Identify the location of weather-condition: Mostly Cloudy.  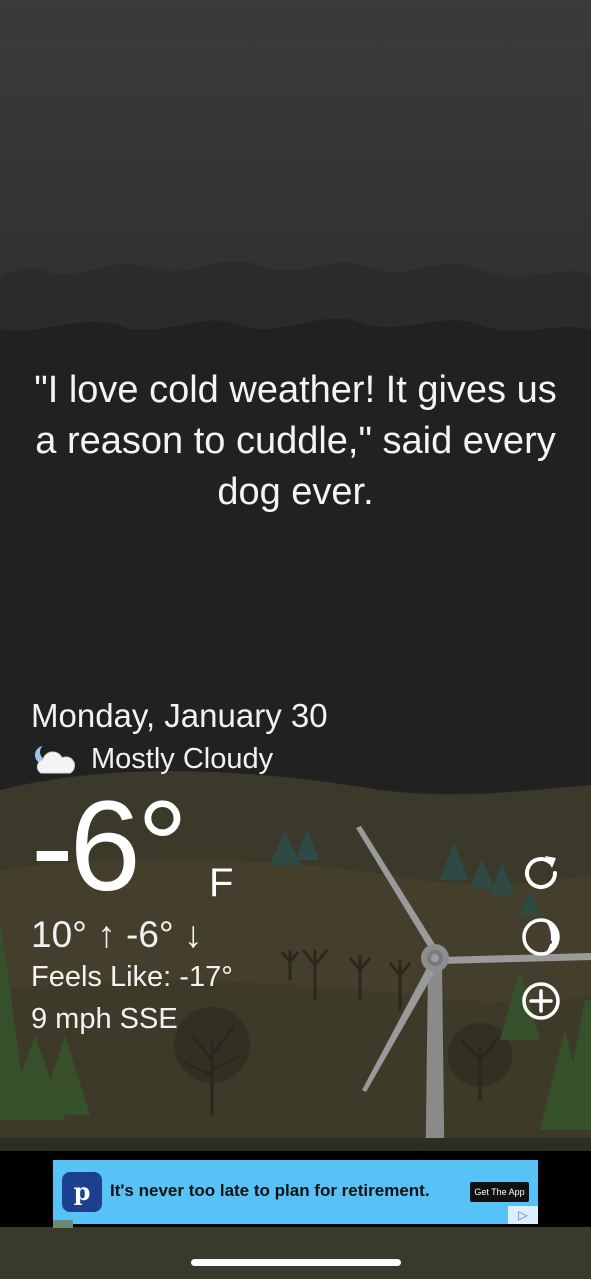
(182, 759).